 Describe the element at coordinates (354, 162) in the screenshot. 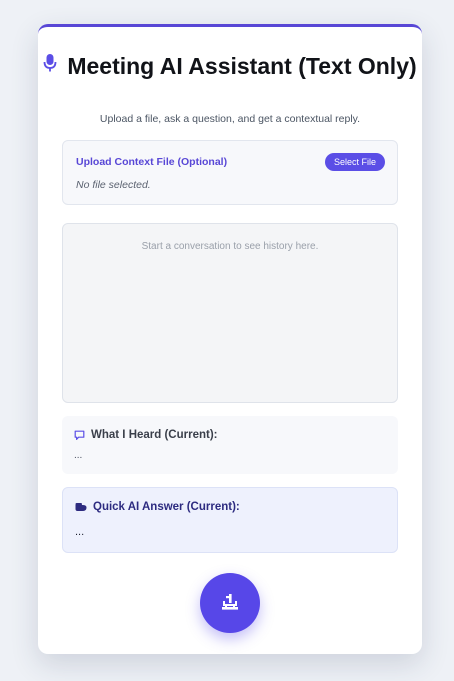

I see `select-file-button: Select File` at that location.